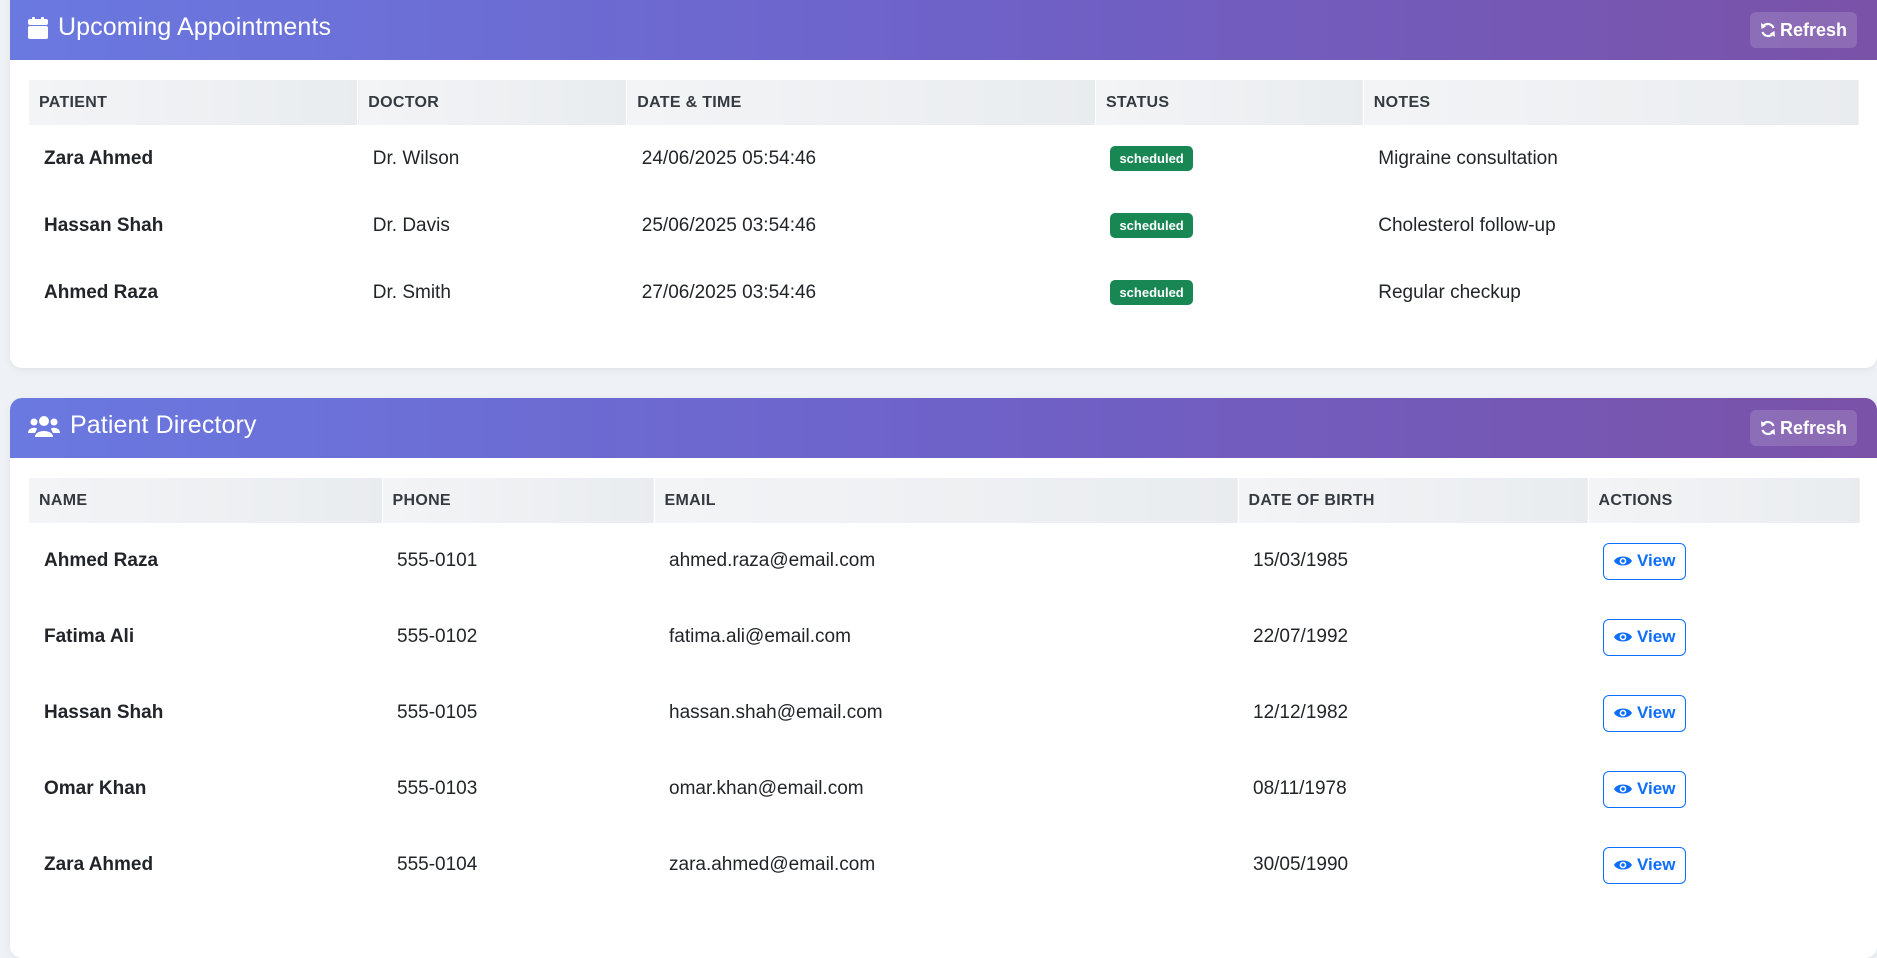 The height and width of the screenshot is (958, 1877). What do you see at coordinates (437, 788) in the screenshot?
I see `patient-phone: 555-0103` at bounding box center [437, 788].